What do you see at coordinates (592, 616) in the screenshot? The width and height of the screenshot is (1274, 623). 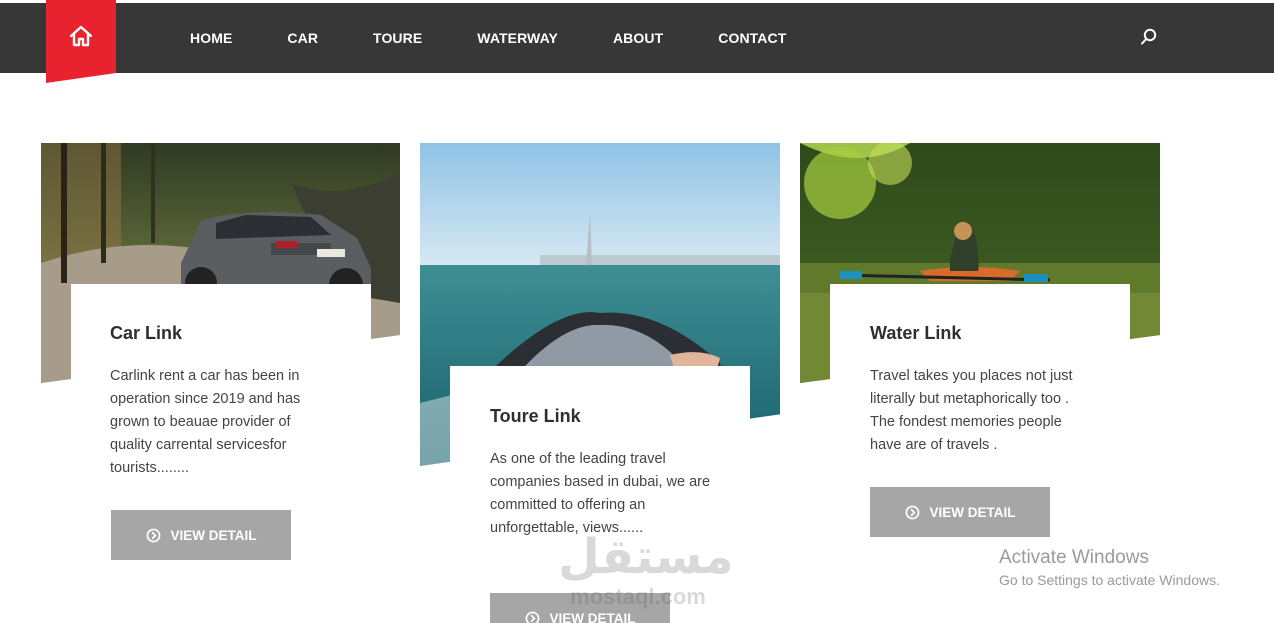 I see `toure-view-detail-label: VIEW DETAIL` at bounding box center [592, 616].